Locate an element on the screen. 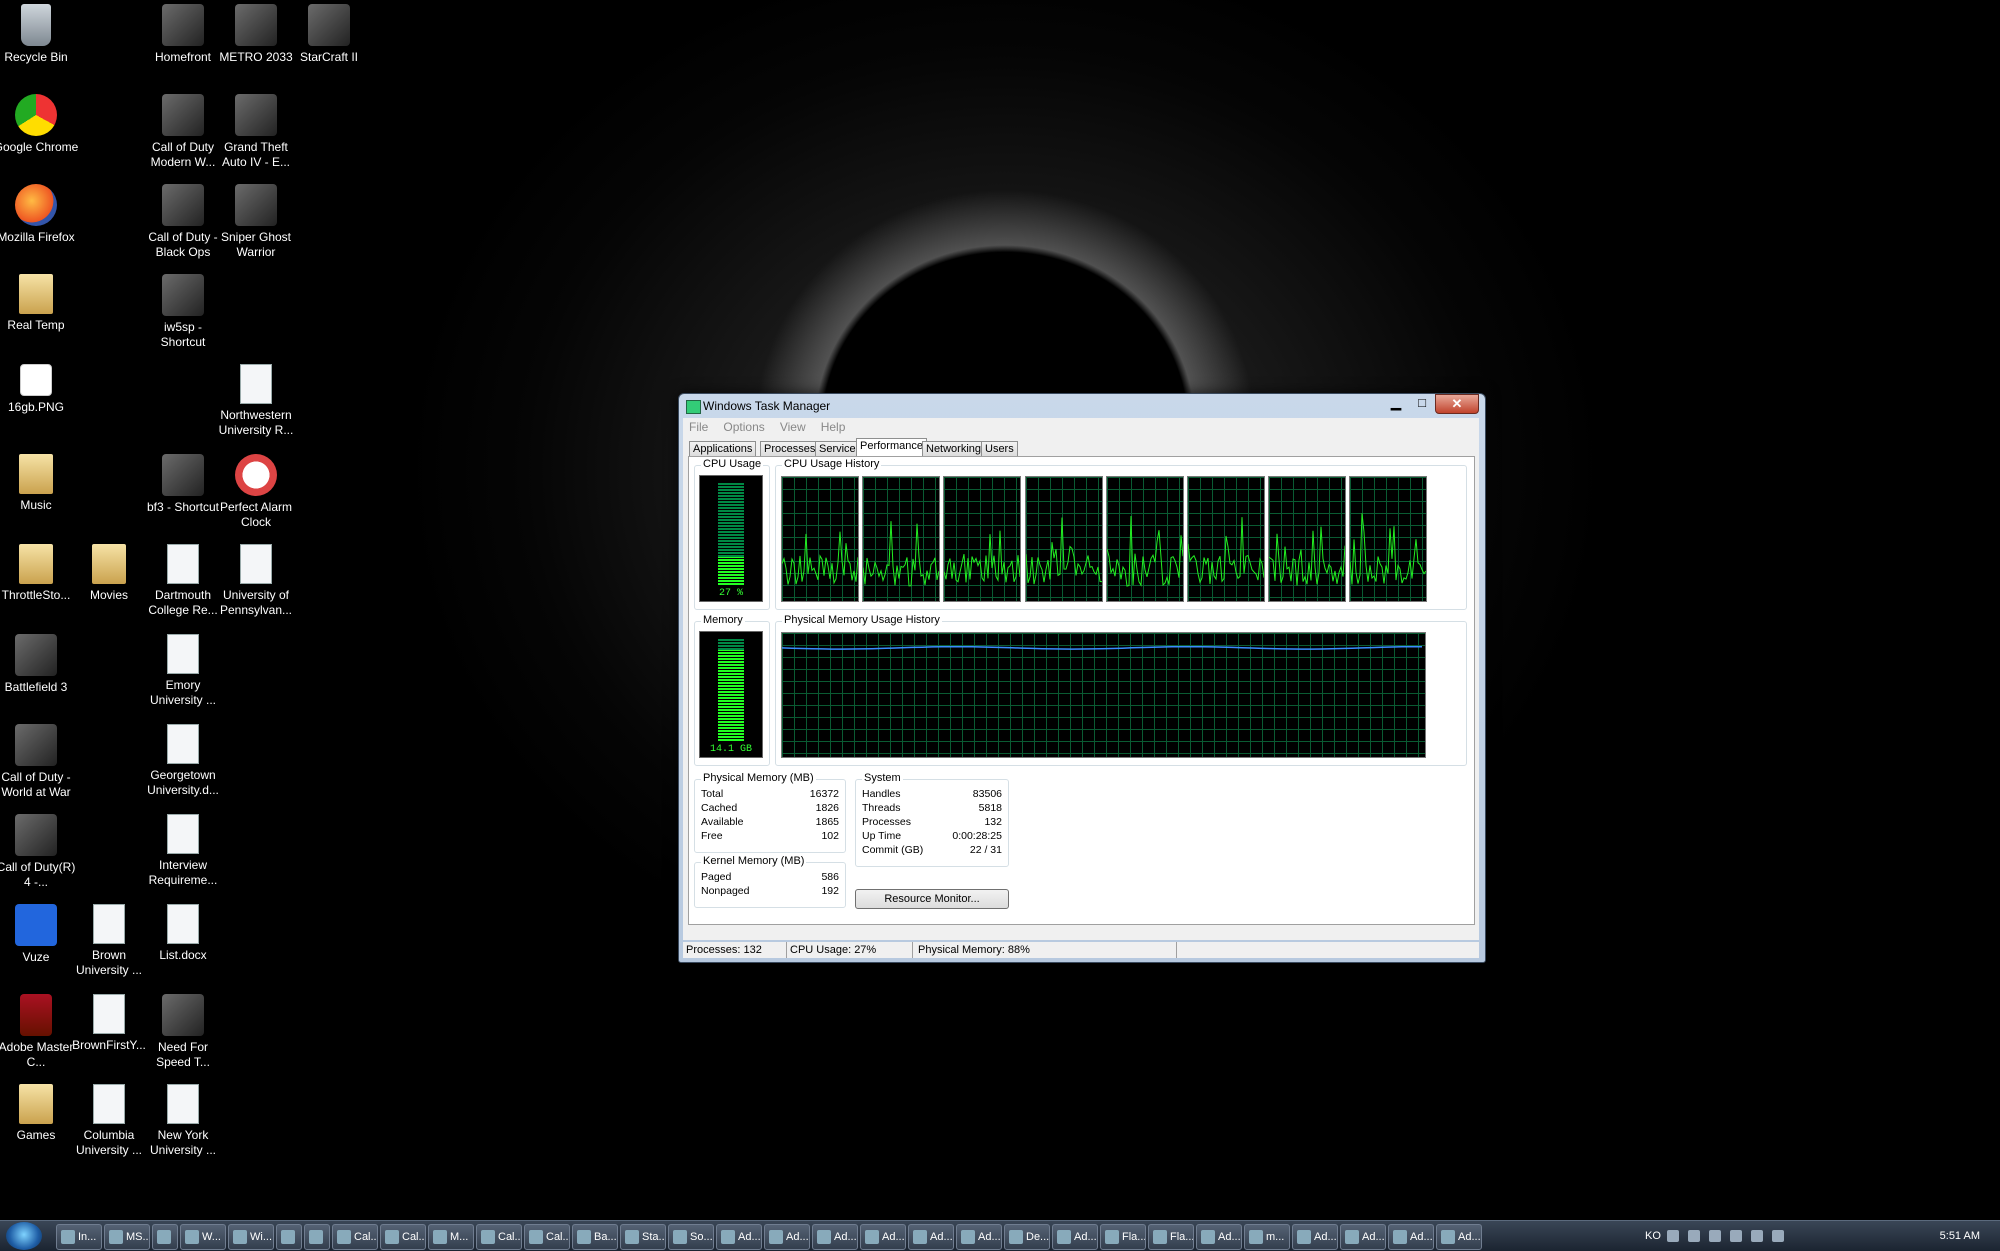 This screenshot has width=2000, height=1251. document-icon is located at coordinates (109, 1014).